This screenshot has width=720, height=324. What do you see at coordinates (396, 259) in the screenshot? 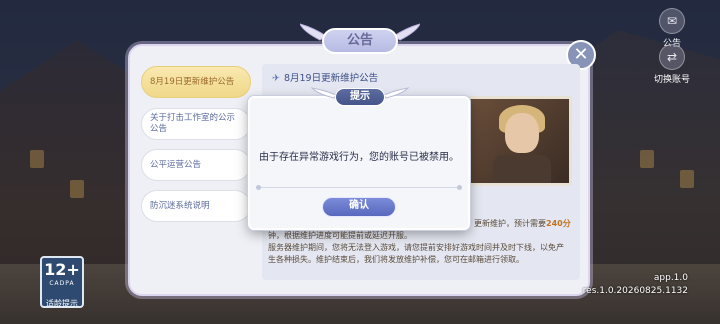
I see `body-line: 生各种损失。维护结束后，我们将发放维护补偿，您可在邮箱进行领取。` at bounding box center [396, 259].